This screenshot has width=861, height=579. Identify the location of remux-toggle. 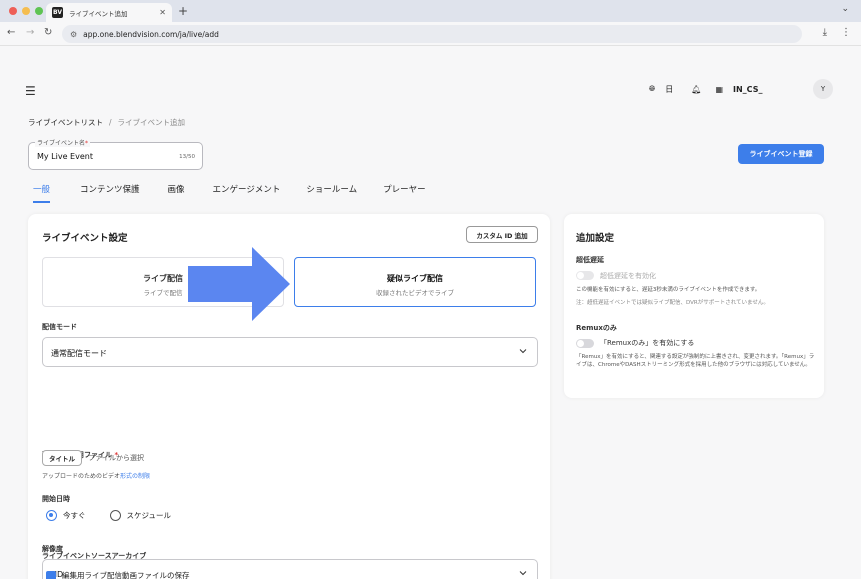
(585, 343).